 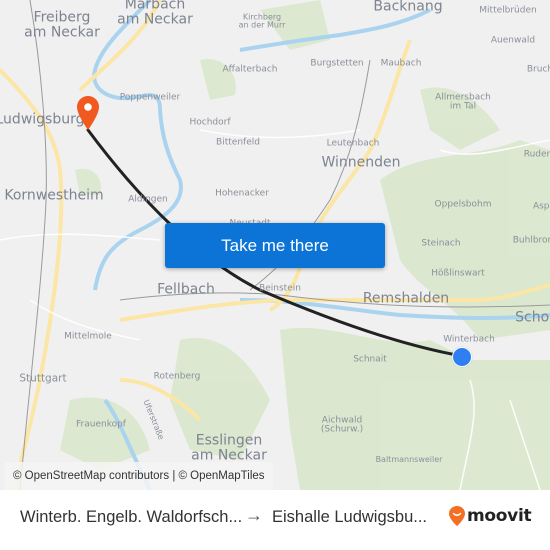 What do you see at coordinates (469, 339) in the screenshot?
I see `place-label: Winterbach` at bounding box center [469, 339].